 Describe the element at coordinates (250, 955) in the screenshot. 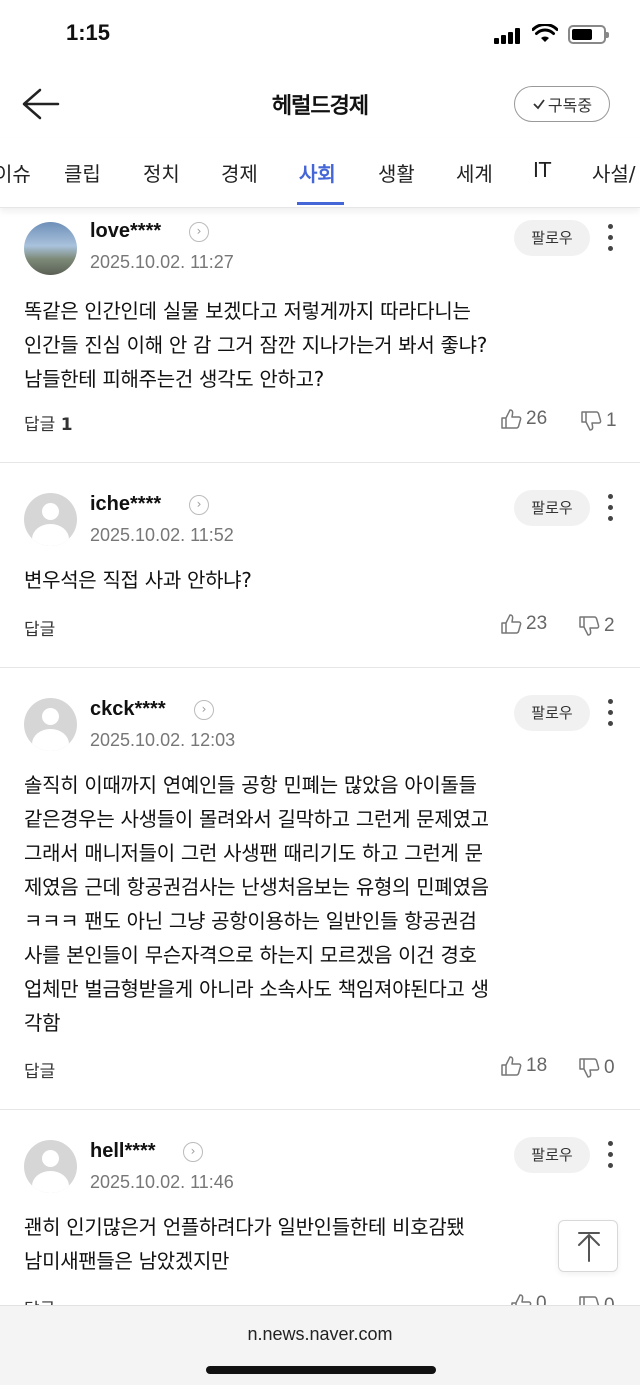

I see `comment-line: 사를 본인들이 무슨자격으로 하는지 모르겠음 이건 경호` at that location.